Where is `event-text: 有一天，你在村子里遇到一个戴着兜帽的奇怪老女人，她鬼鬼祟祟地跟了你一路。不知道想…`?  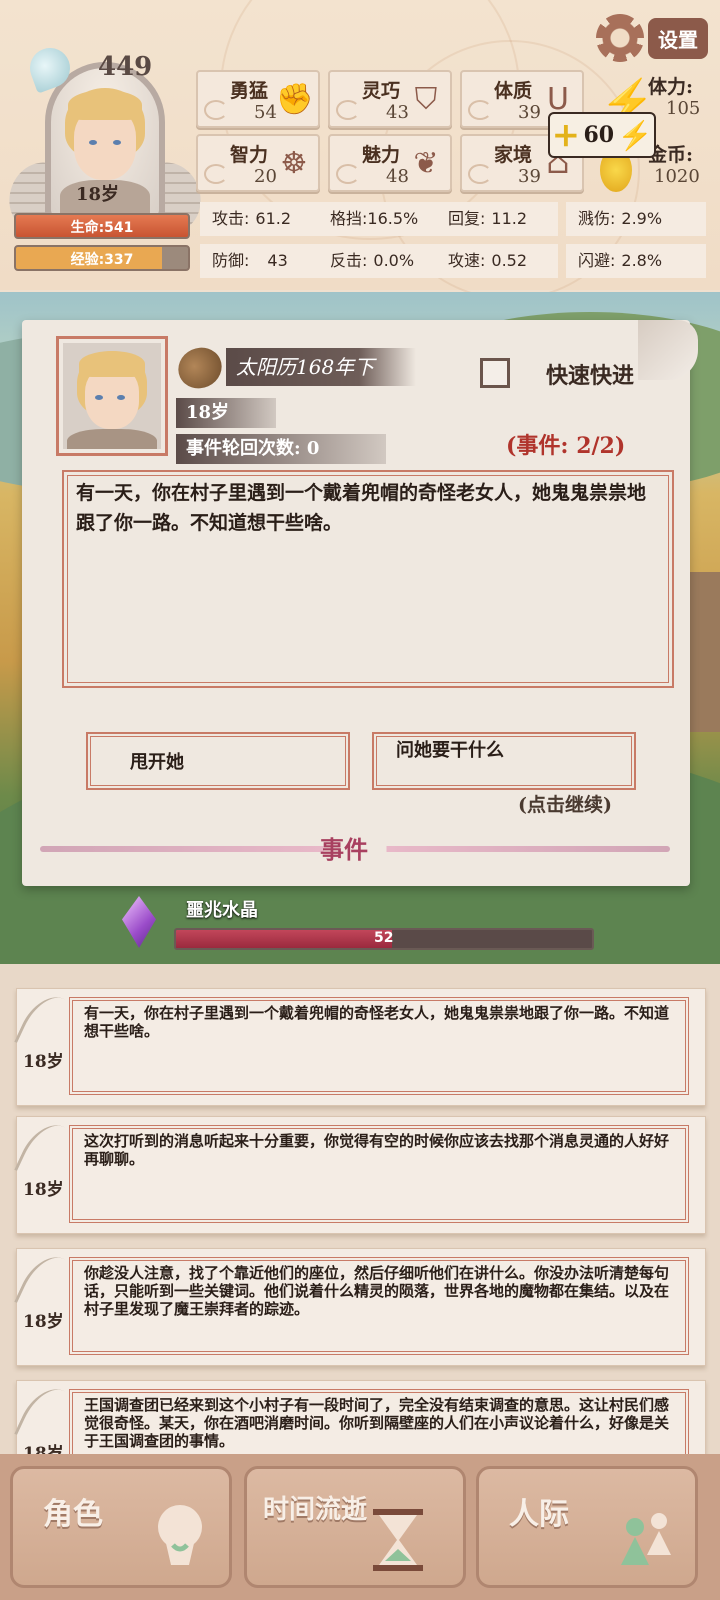
event-text: 有一天，你在村子里遇到一个戴着兜帽的奇怪老女人，她鬼鬼祟祟地跟了你一路。不知道想… is located at coordinates (368, 579).